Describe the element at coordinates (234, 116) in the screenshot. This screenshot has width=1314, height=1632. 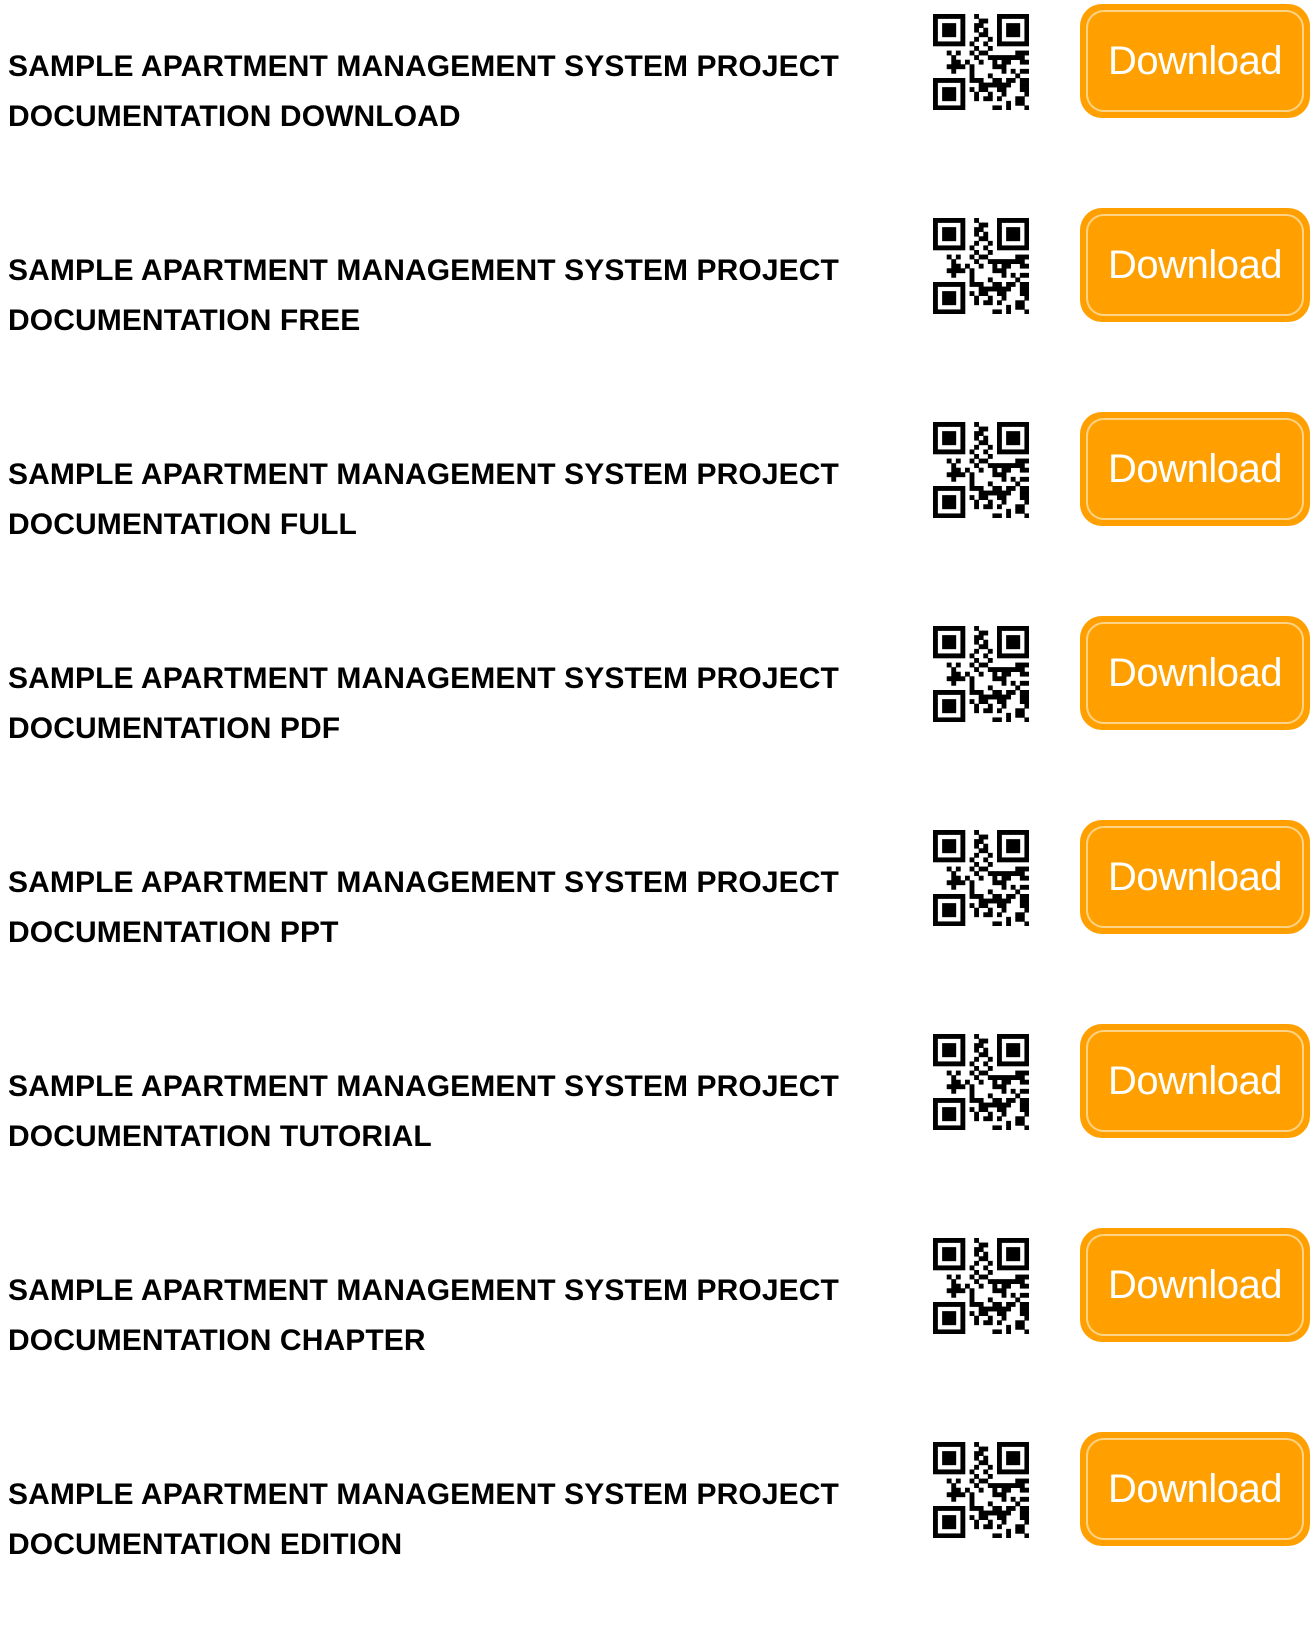
I see `document-title-line-2: DOCUMENTATION DOWNLOAD` at that location.